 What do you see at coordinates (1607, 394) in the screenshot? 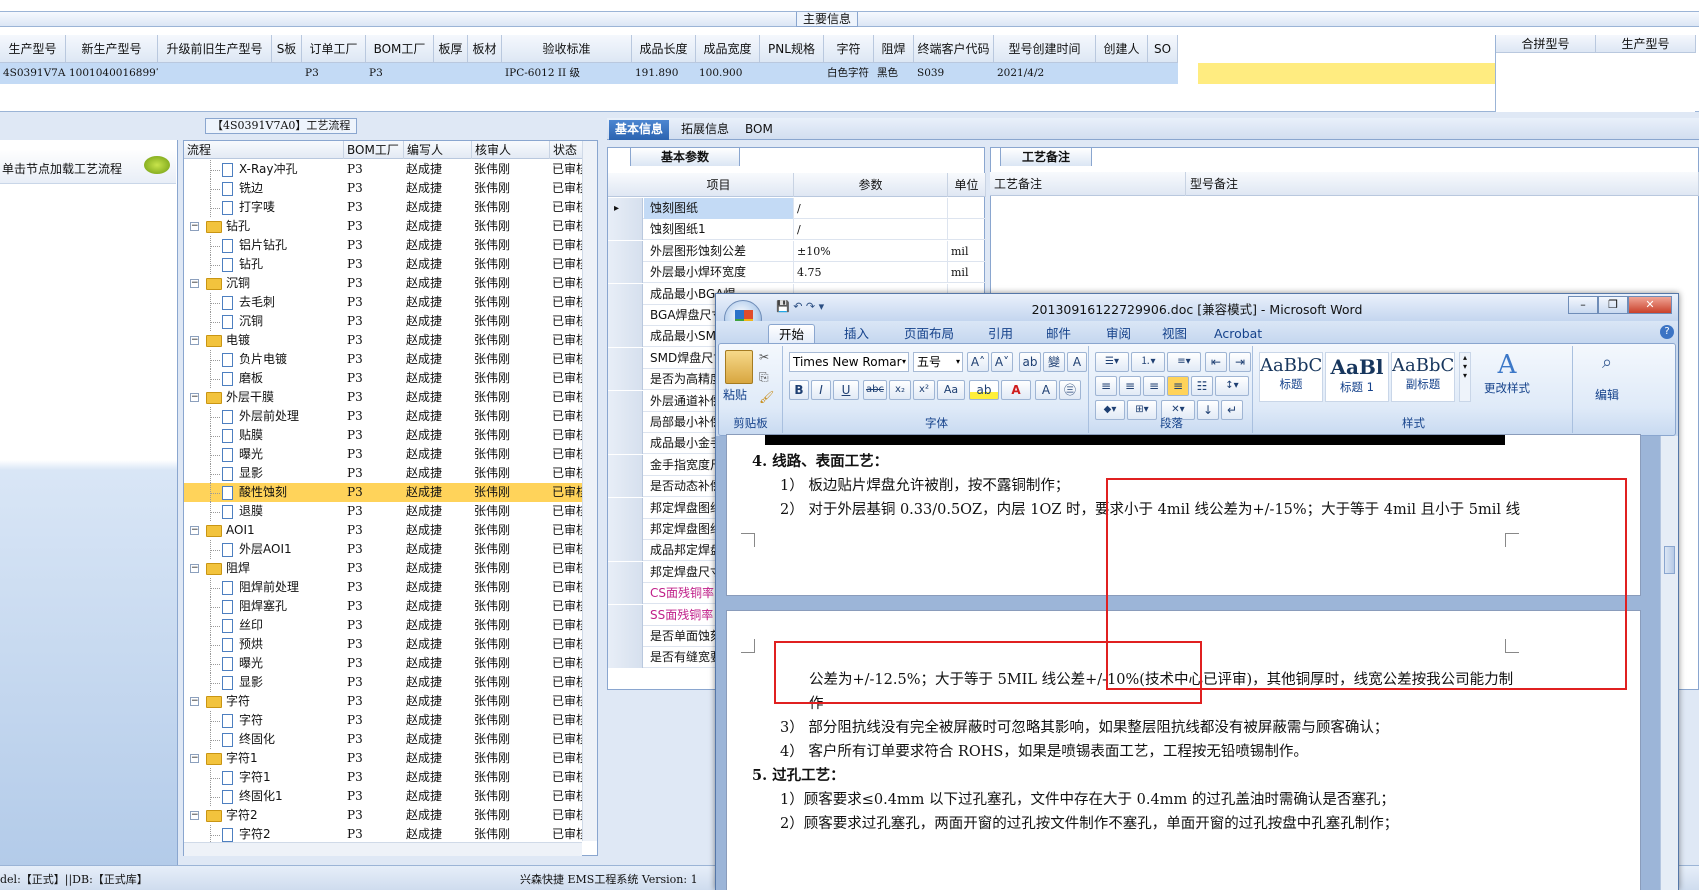
I see `edit-label: 编辑` at bounding box center [1607, 394].